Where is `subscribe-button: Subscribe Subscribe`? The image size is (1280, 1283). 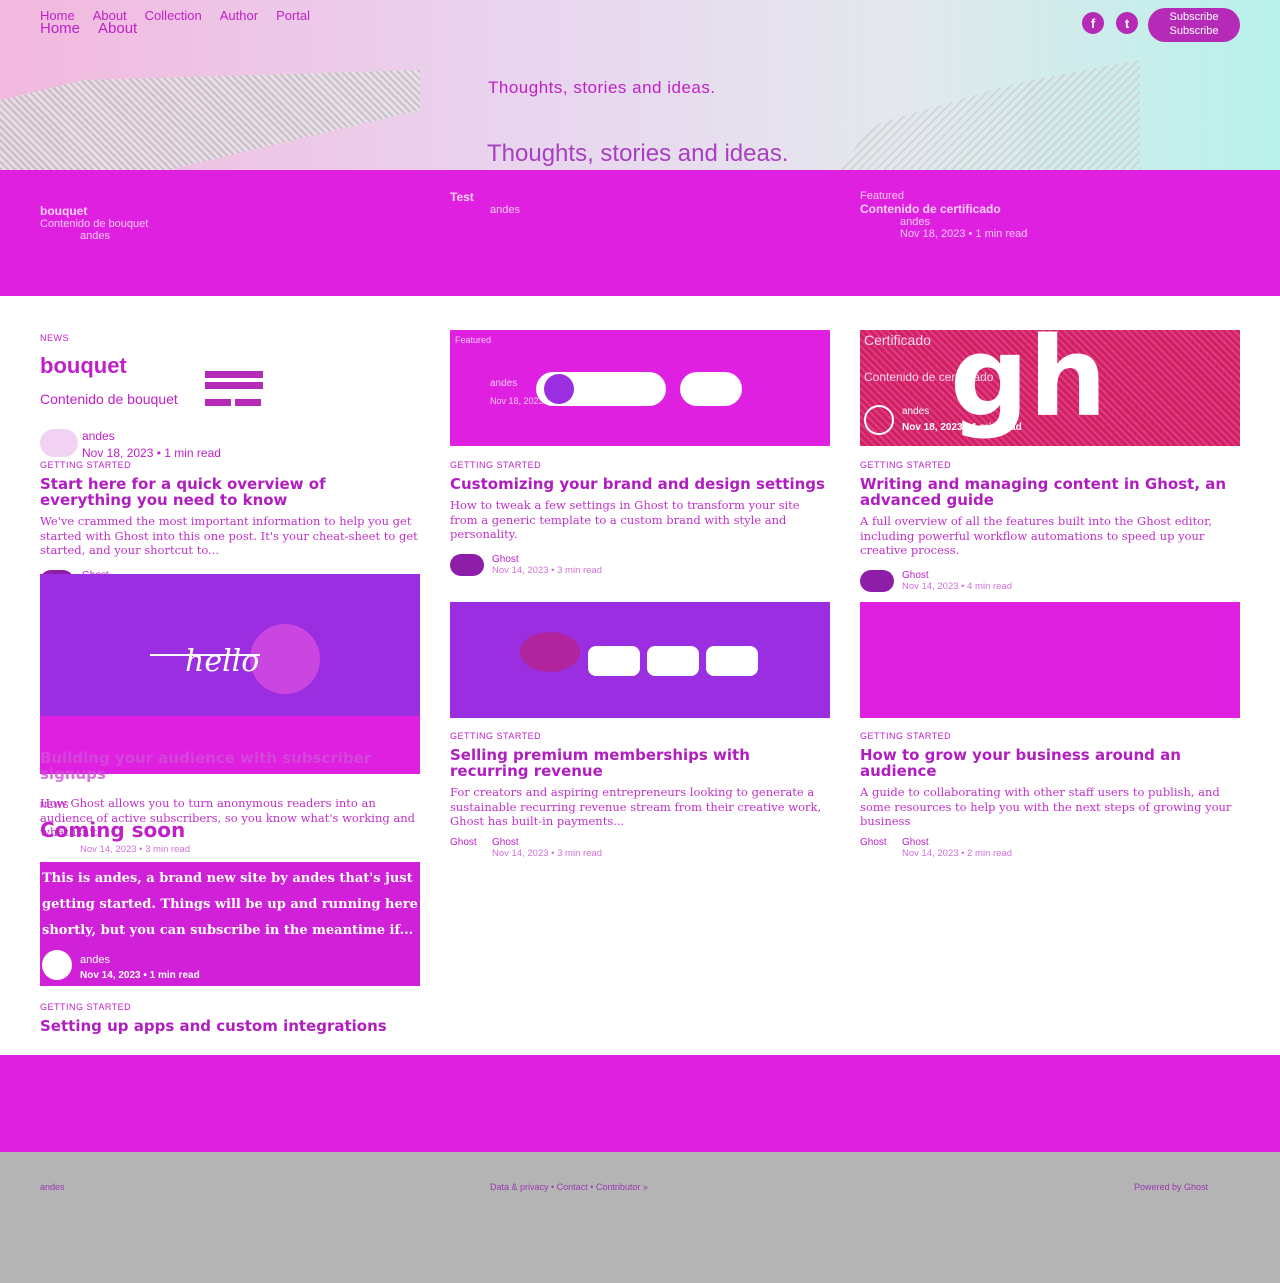 subscribe-button: Subscribe Subscribe is located at coordinates (1194, 25).